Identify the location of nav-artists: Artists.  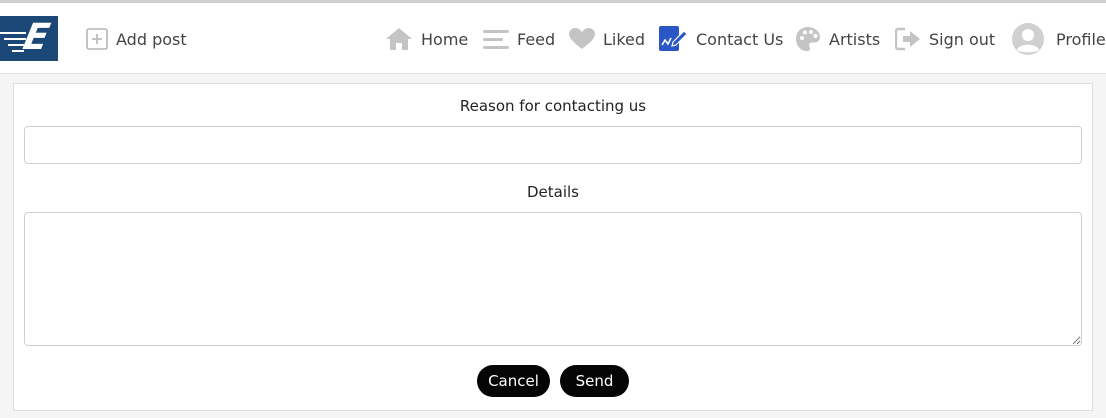
(837, 39).